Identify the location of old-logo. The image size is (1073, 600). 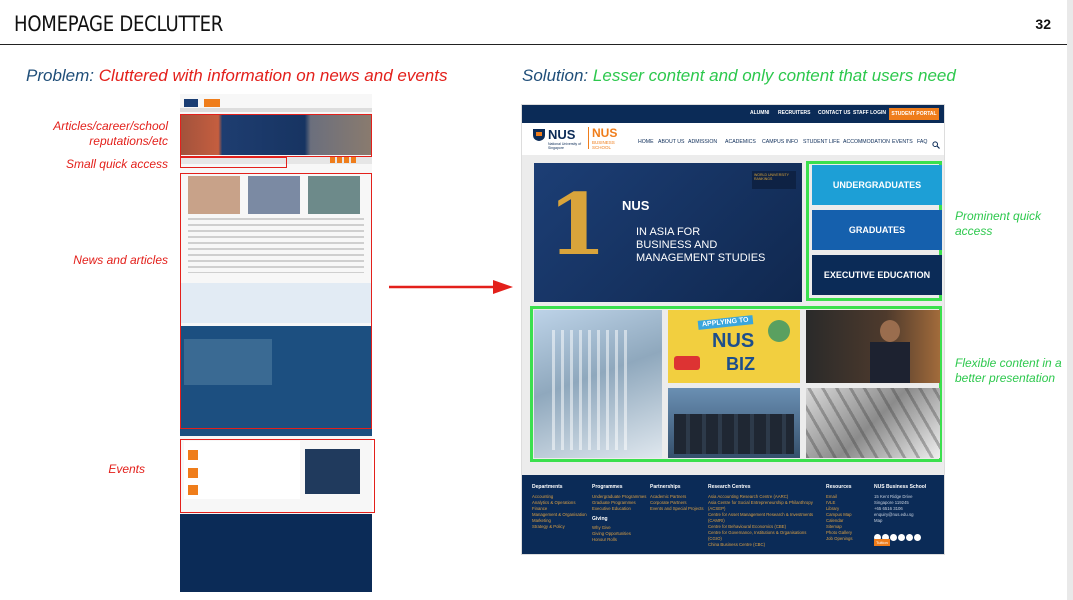
(214, 101).